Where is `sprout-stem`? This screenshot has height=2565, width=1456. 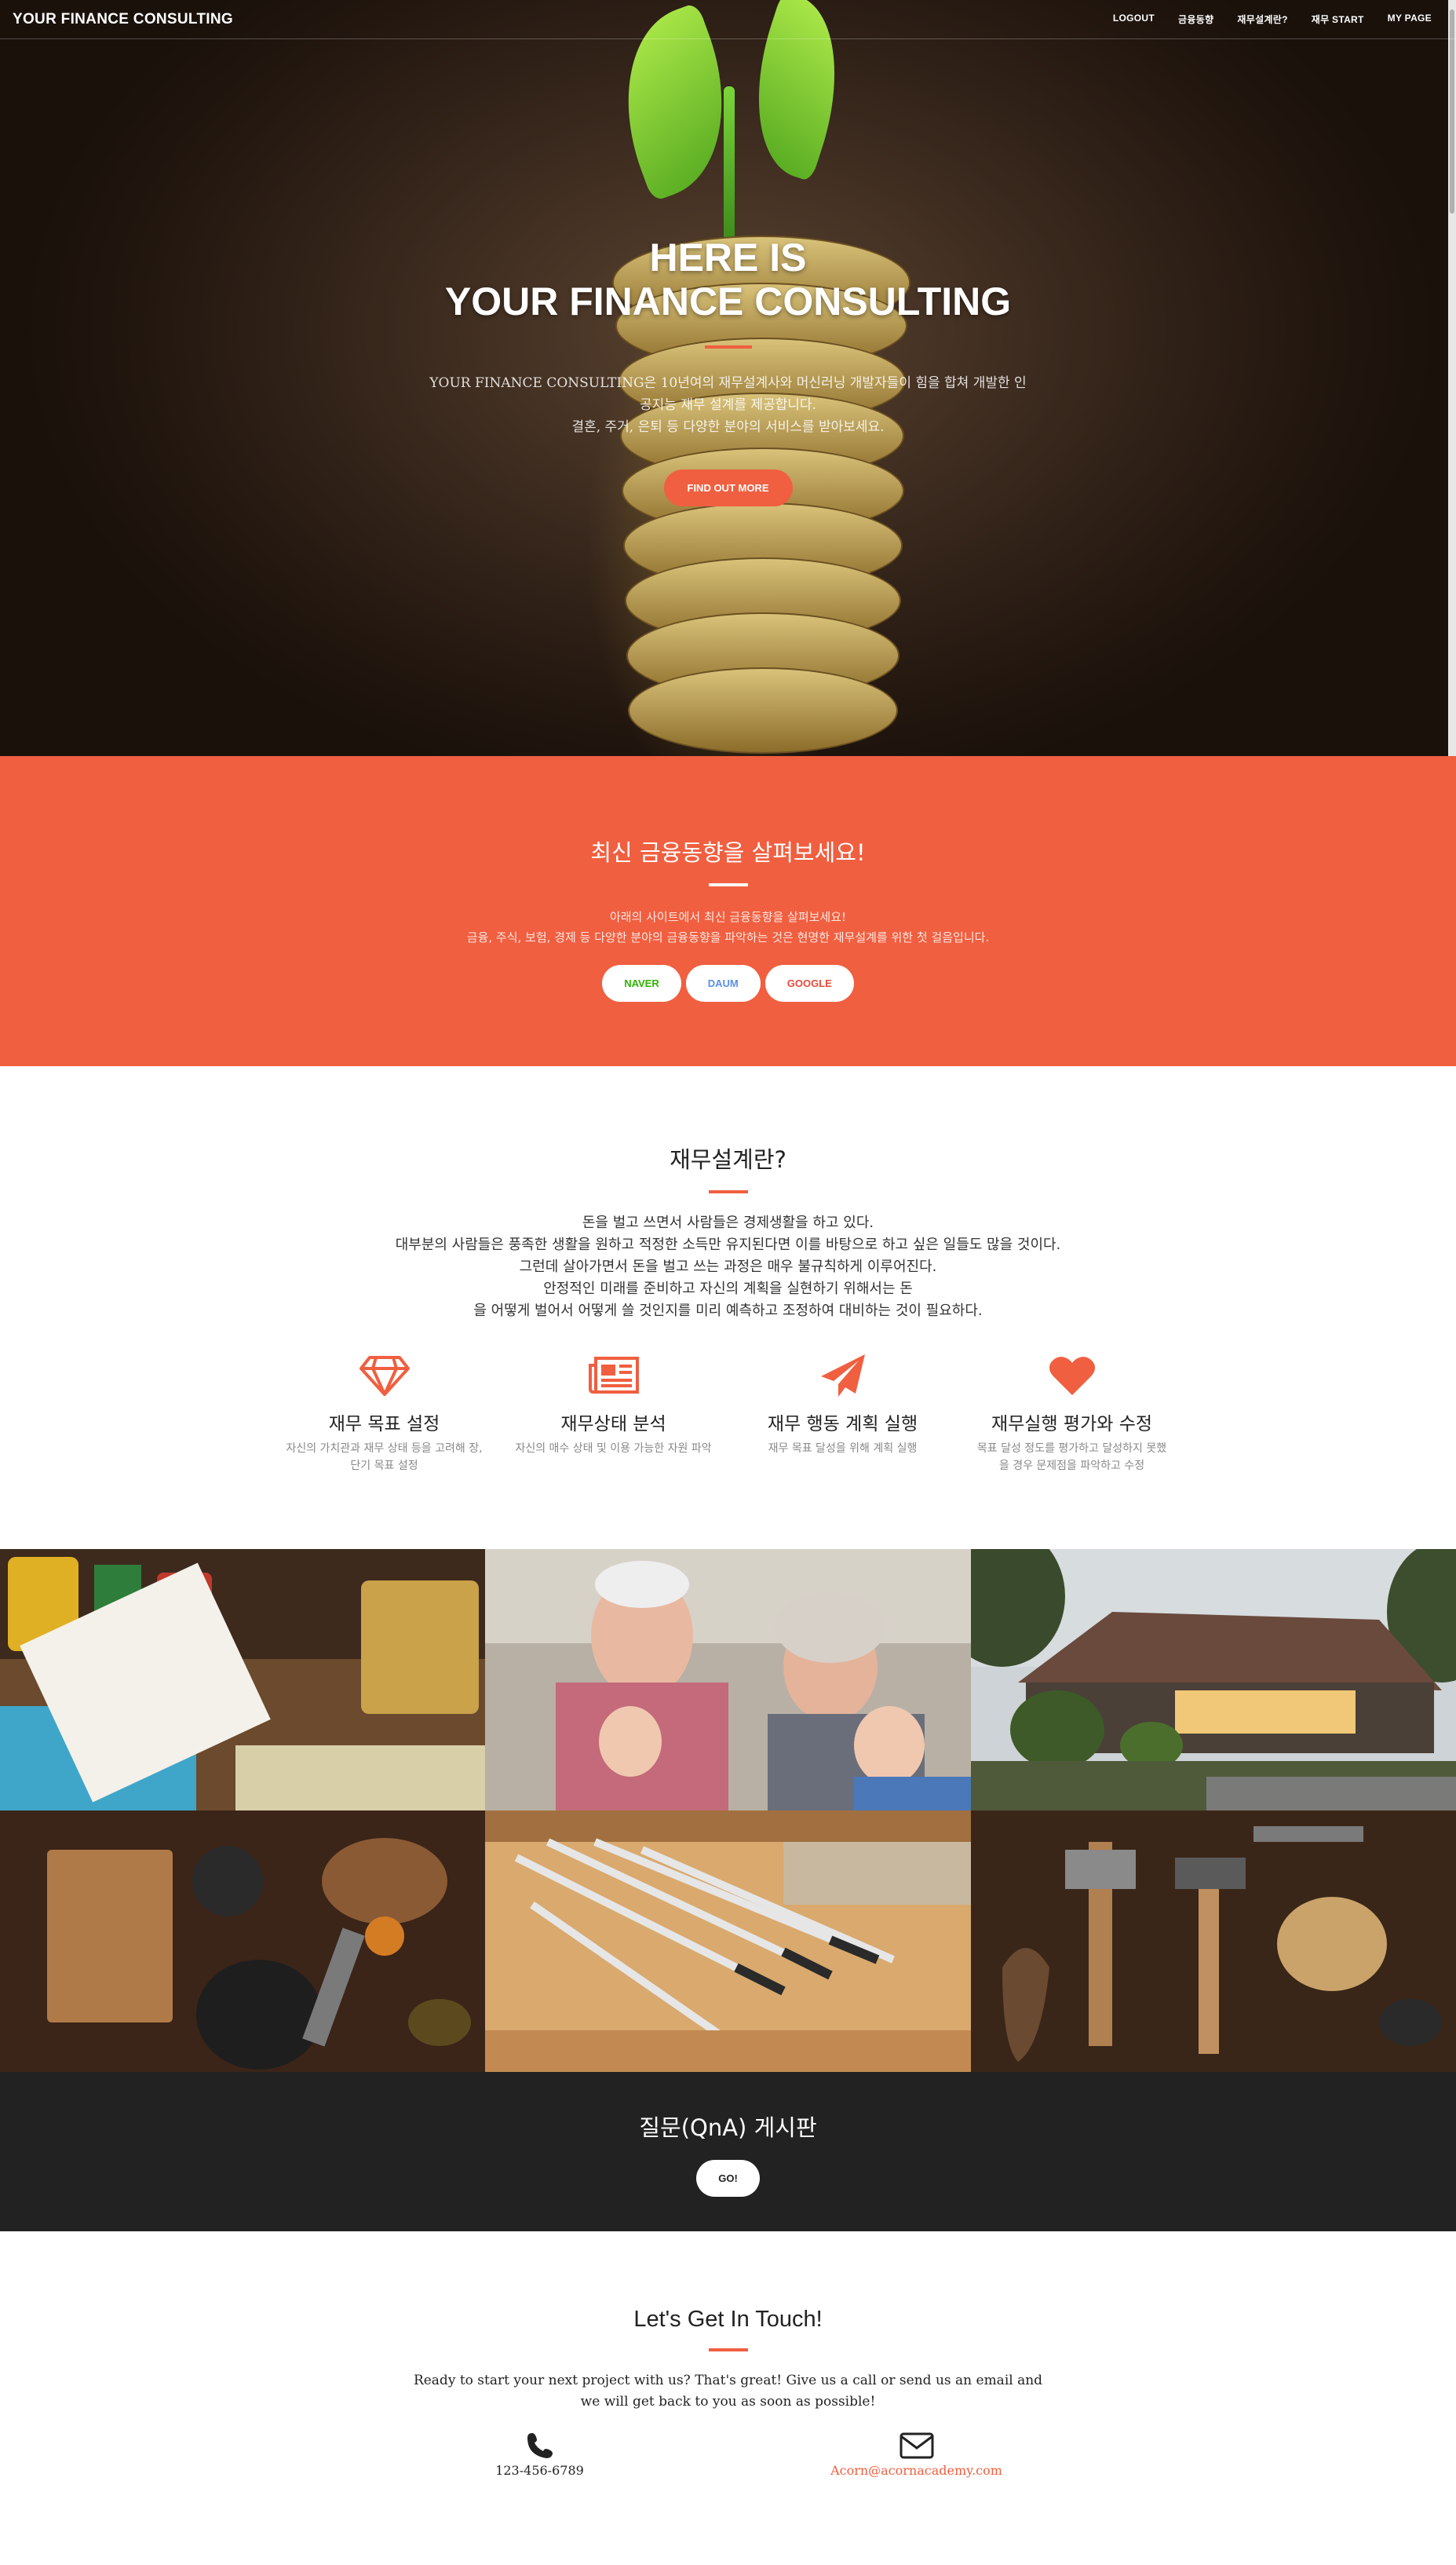 sprout-stem is located at coordinates (729, 165).